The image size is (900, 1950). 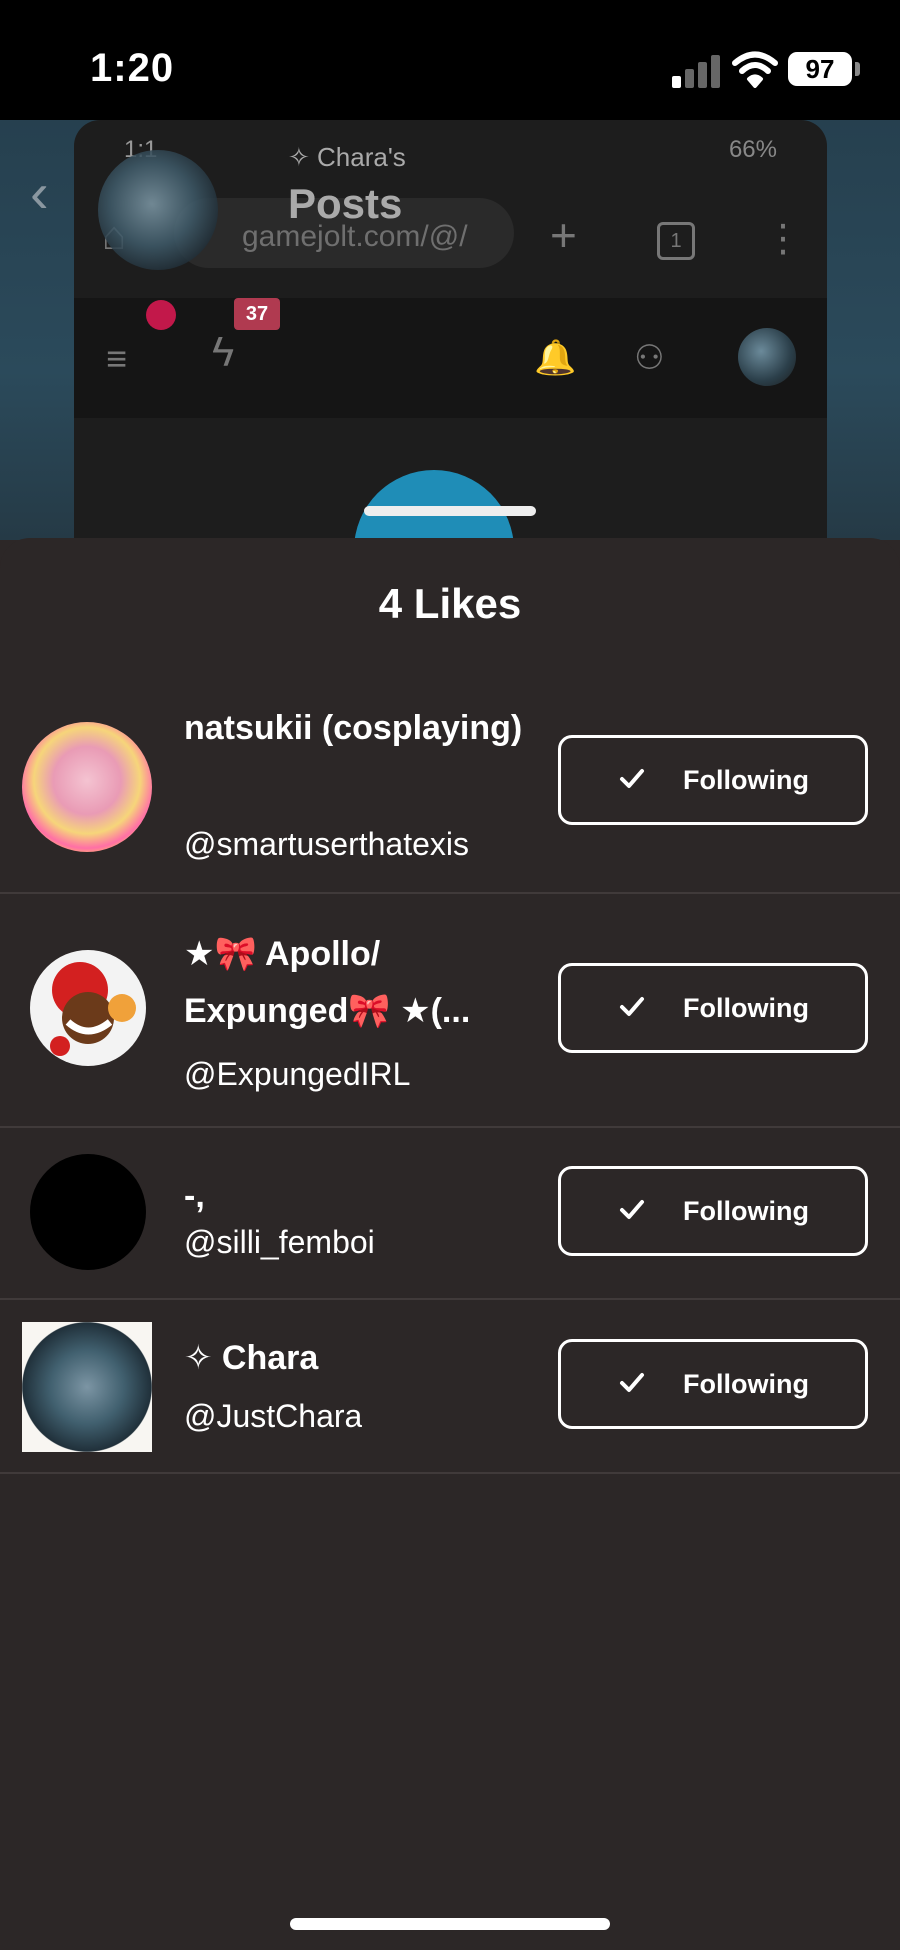 I want to click on red-dot, so click(x=161, y=315).